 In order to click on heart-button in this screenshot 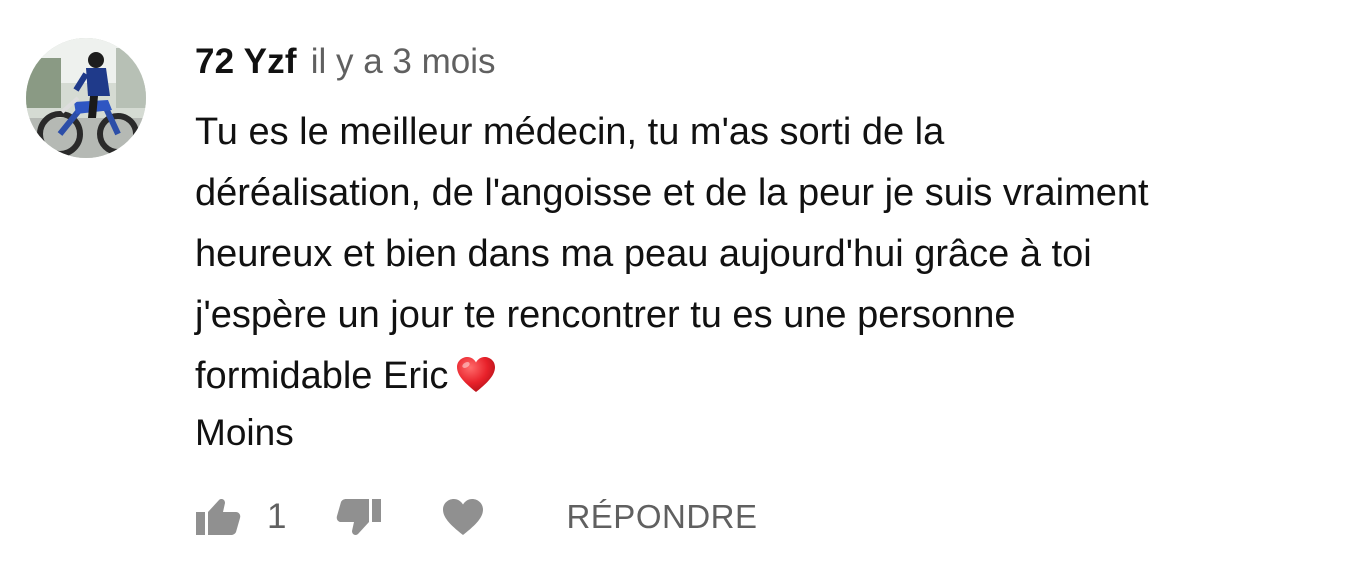, I will do `click(463, 517)`.